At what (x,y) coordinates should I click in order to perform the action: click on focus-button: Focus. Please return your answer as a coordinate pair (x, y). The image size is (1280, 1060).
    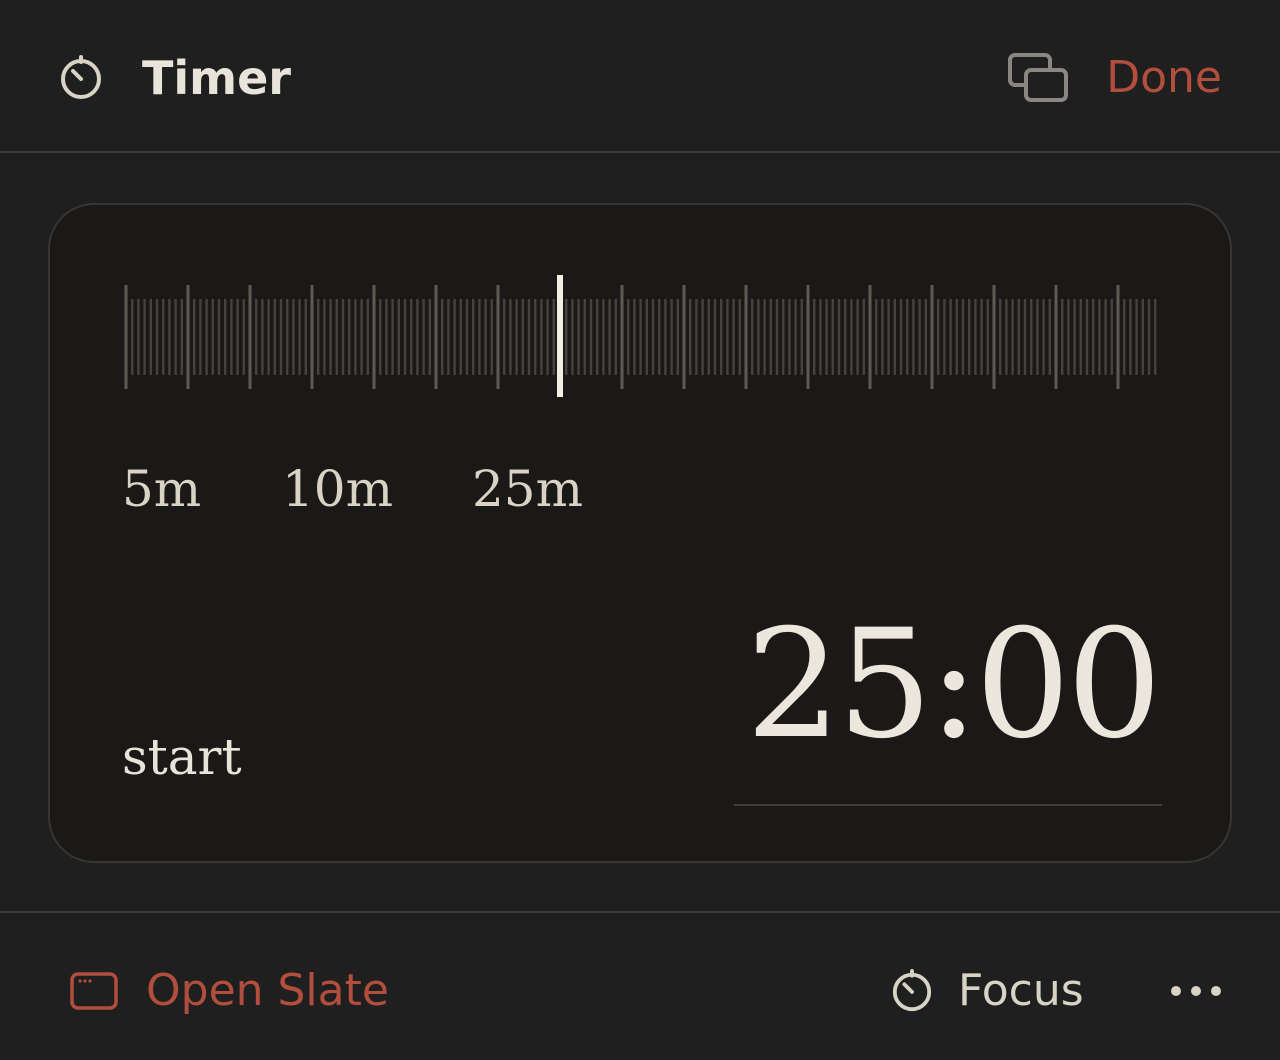
    Looking at the image, I should click on (998, 991).